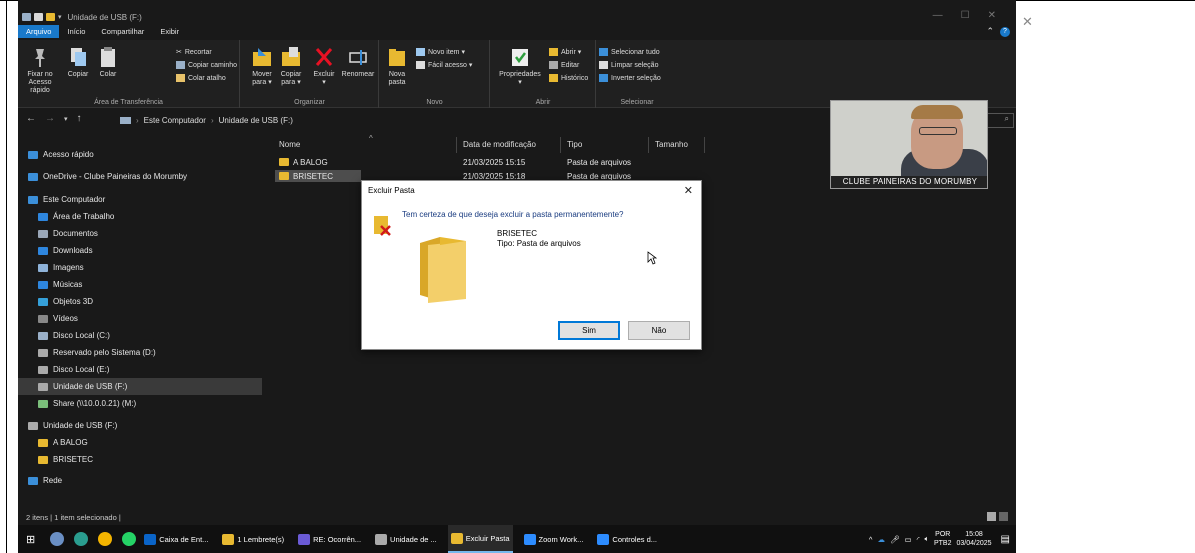 Image resolution: width=1195 pixels, height=553 pixels. Describe the element at coordinates (40, 57) in the screenshot. I see `pin-icon` at that location.